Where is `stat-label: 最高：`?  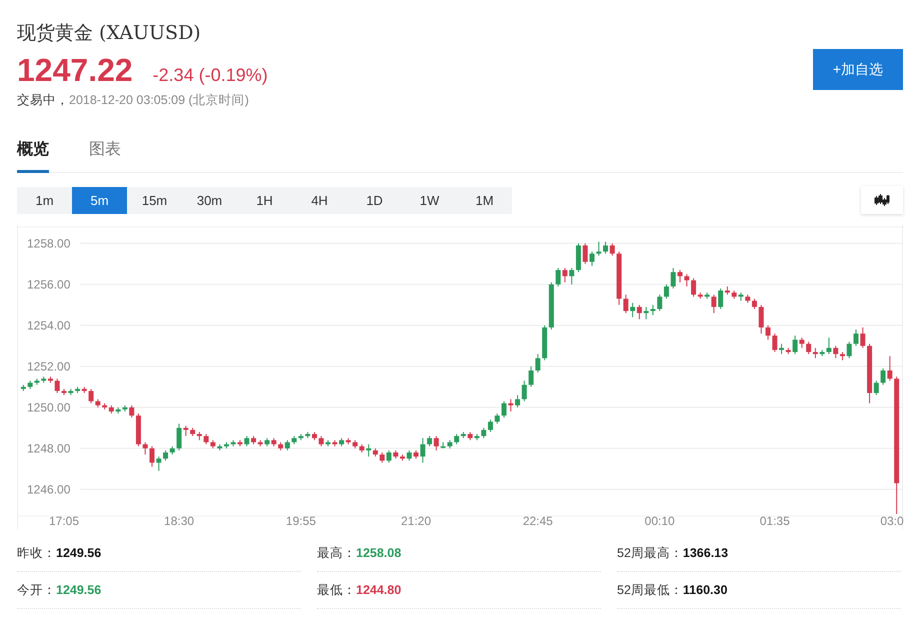
stat-label: 最高： is located at coordinates (336, 553).